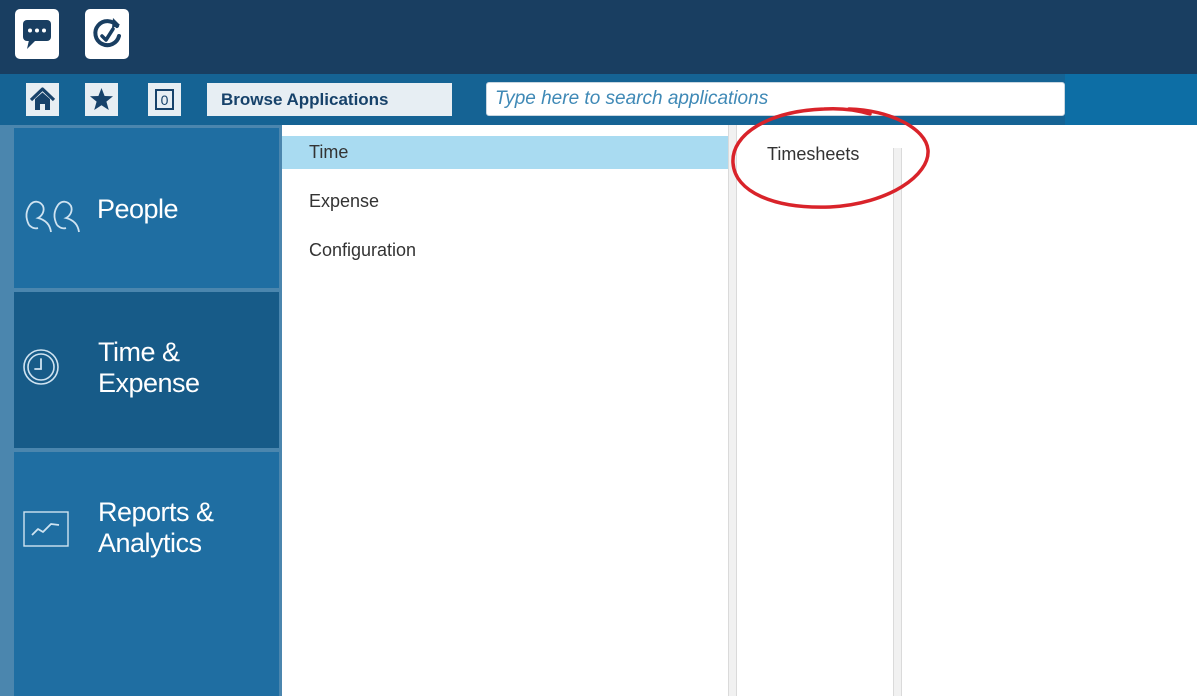 The image size is (1197, 696). What do you see at coordinates (139, 352) in the screenshot?
I see `sidebar-label-time-line1: Time &` at bounding box center [139, 352].